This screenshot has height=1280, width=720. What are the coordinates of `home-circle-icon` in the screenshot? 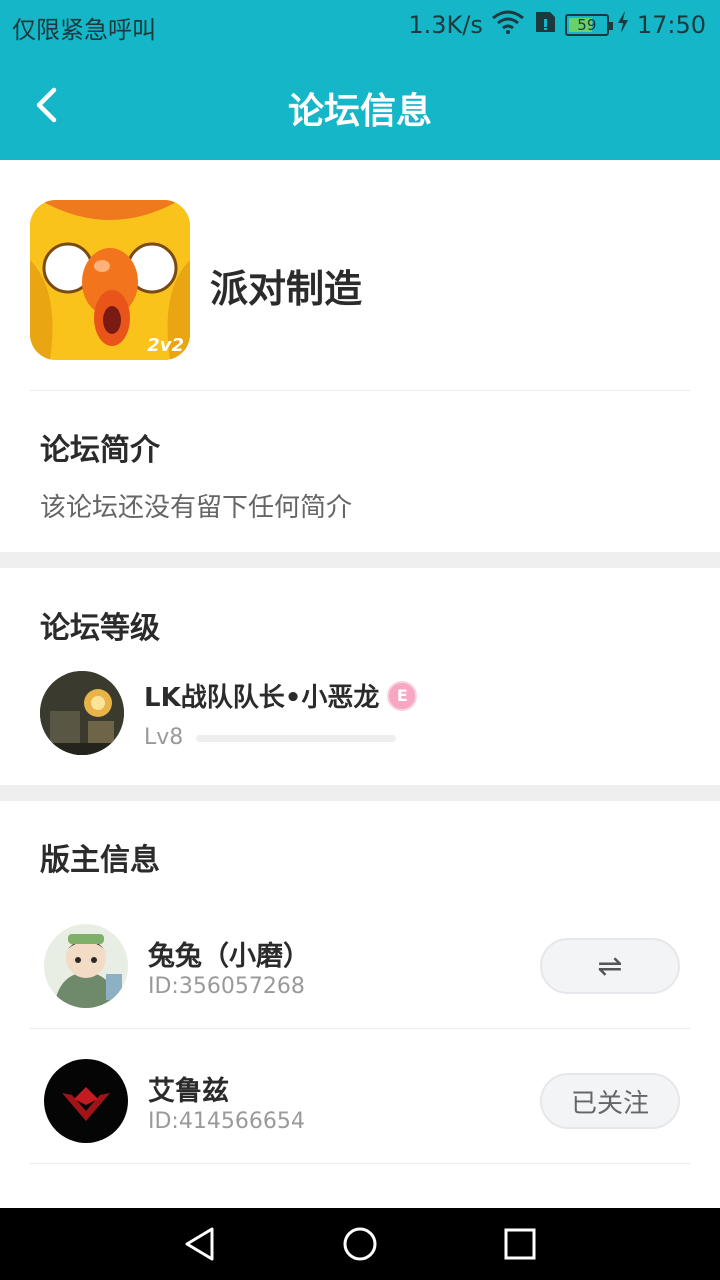 It's located at (360, 1244).